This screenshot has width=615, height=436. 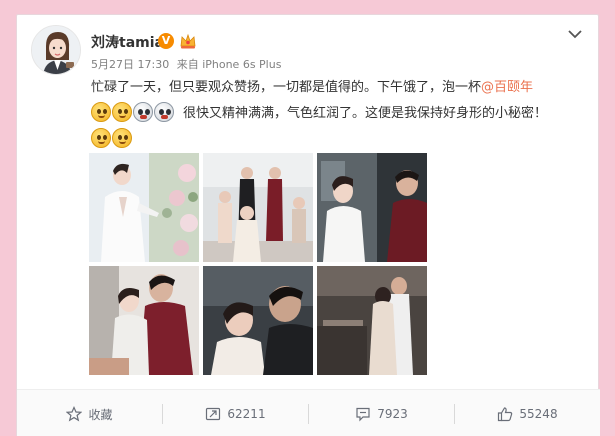 What do you see at coordinates (363, 414) in the screenshot?
I see `comment-icon` at bounding box center [363, 414].